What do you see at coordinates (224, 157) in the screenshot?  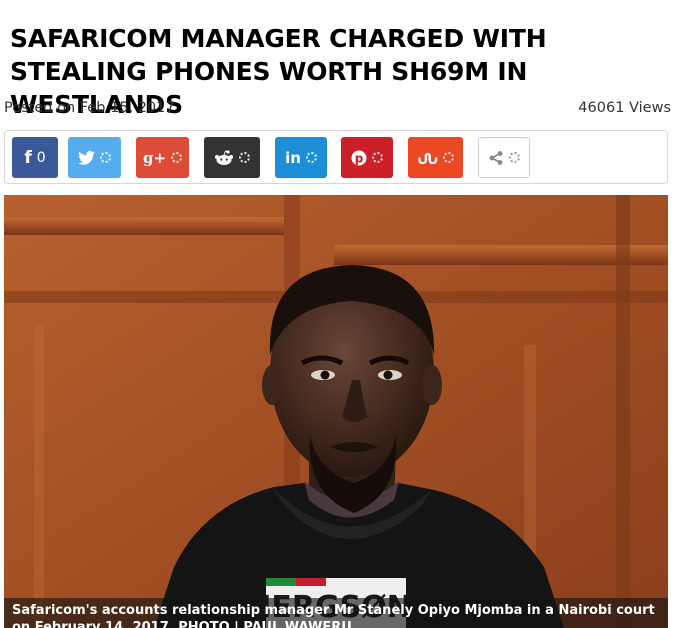 I see `reddit-icon` at bounding box center [224, 157].